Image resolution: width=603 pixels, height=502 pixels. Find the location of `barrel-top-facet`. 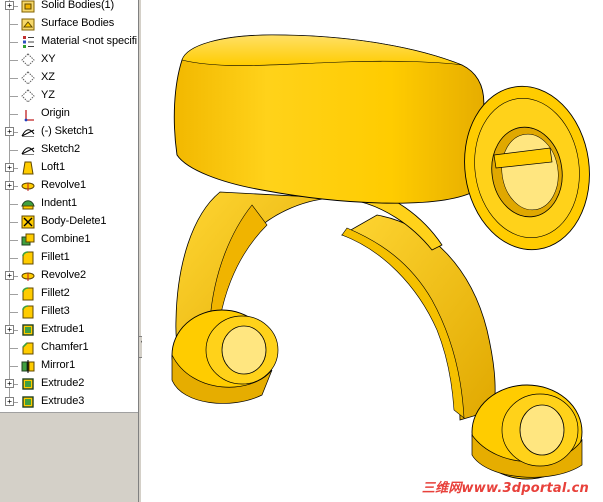

barrel-top-facet is located at coordinates (322, 50).